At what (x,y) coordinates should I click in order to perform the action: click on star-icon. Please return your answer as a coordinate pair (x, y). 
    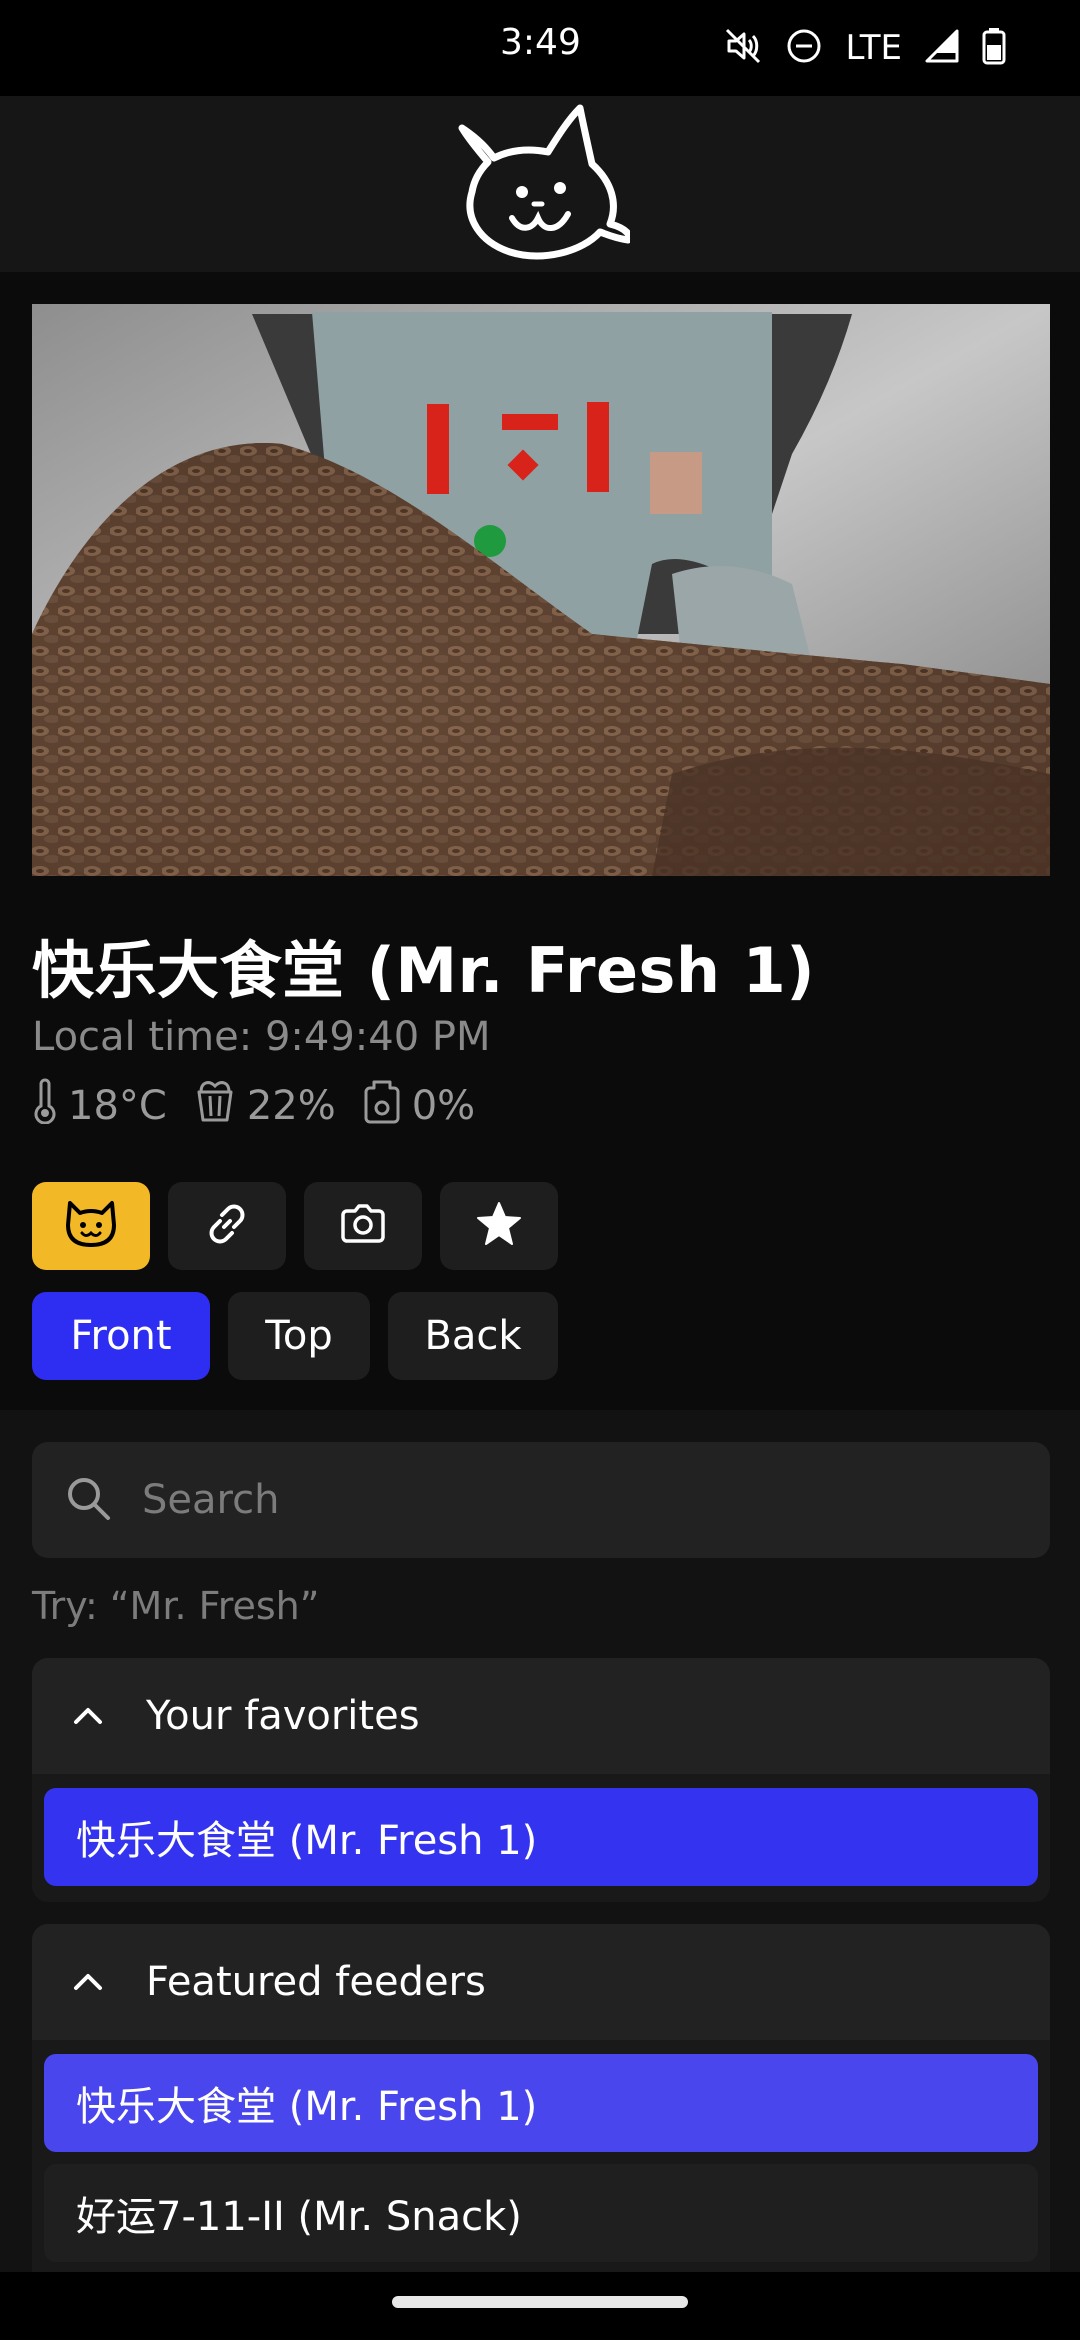
    Looking at the image, I should click on (499, 1226).